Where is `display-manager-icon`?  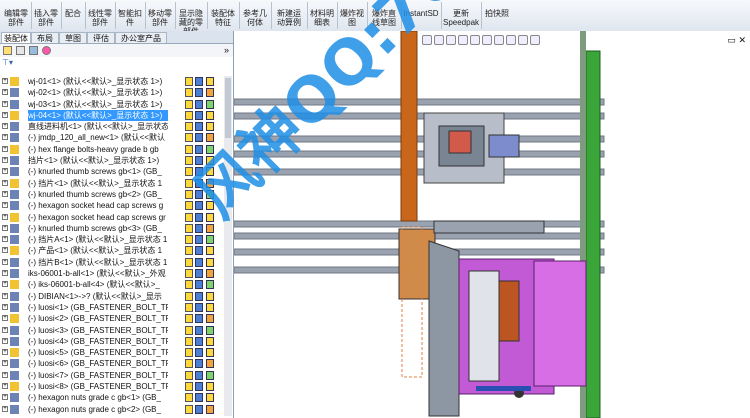
display-manager-icon is located at coordinates (46, 50).